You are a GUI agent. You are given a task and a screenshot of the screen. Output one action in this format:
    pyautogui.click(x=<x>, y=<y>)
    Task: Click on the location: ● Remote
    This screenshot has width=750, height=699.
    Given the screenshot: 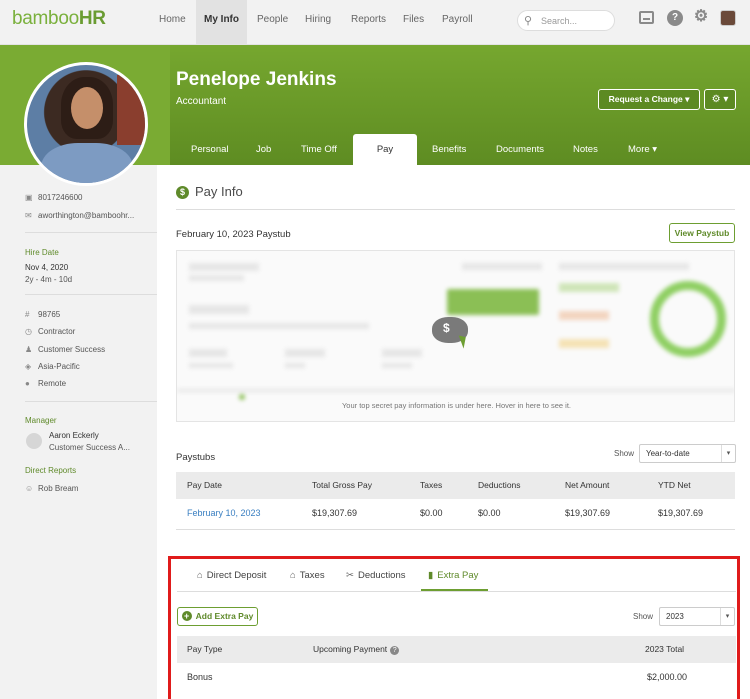 What is the action you would take?
    pyautogui.click(x=46, y=383)
    